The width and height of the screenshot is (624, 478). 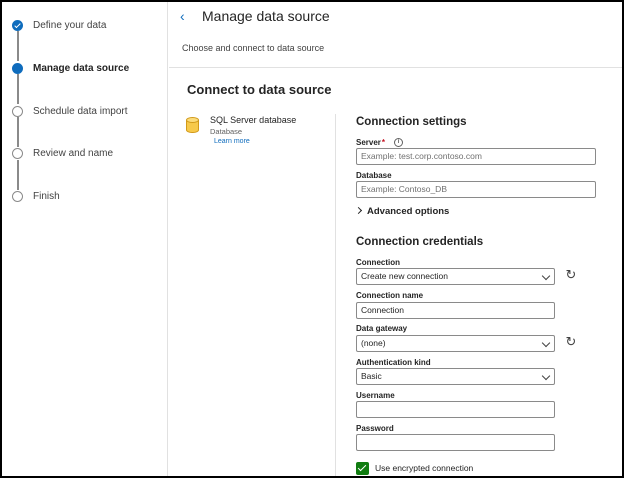 I want to click on data-gateway-select-value: (none), so click(x=373, y=343).